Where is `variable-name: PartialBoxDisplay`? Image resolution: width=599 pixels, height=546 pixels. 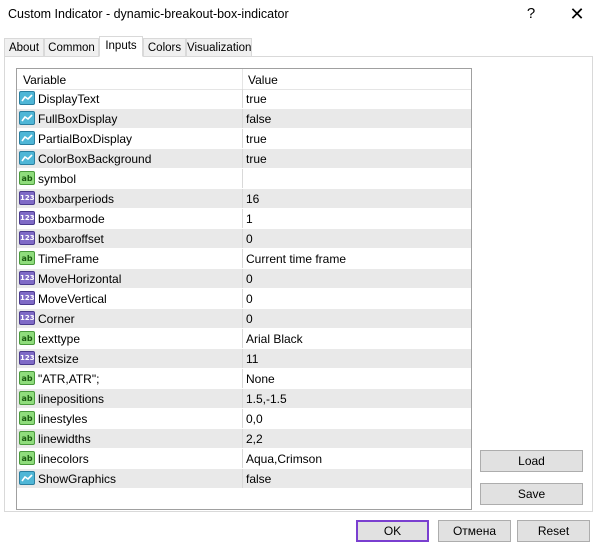 variable-name: PartialBoxDisplay is located at coordinates (85, 139).